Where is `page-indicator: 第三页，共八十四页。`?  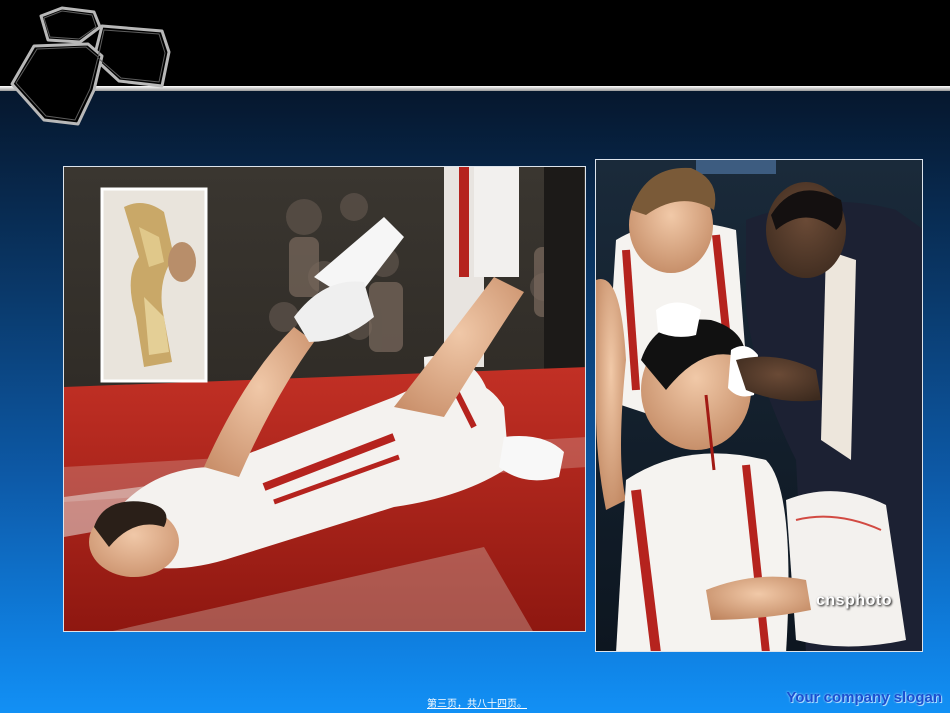 page-indicator: 第三页，共八十四页。 is located at coordinates (477, 702).